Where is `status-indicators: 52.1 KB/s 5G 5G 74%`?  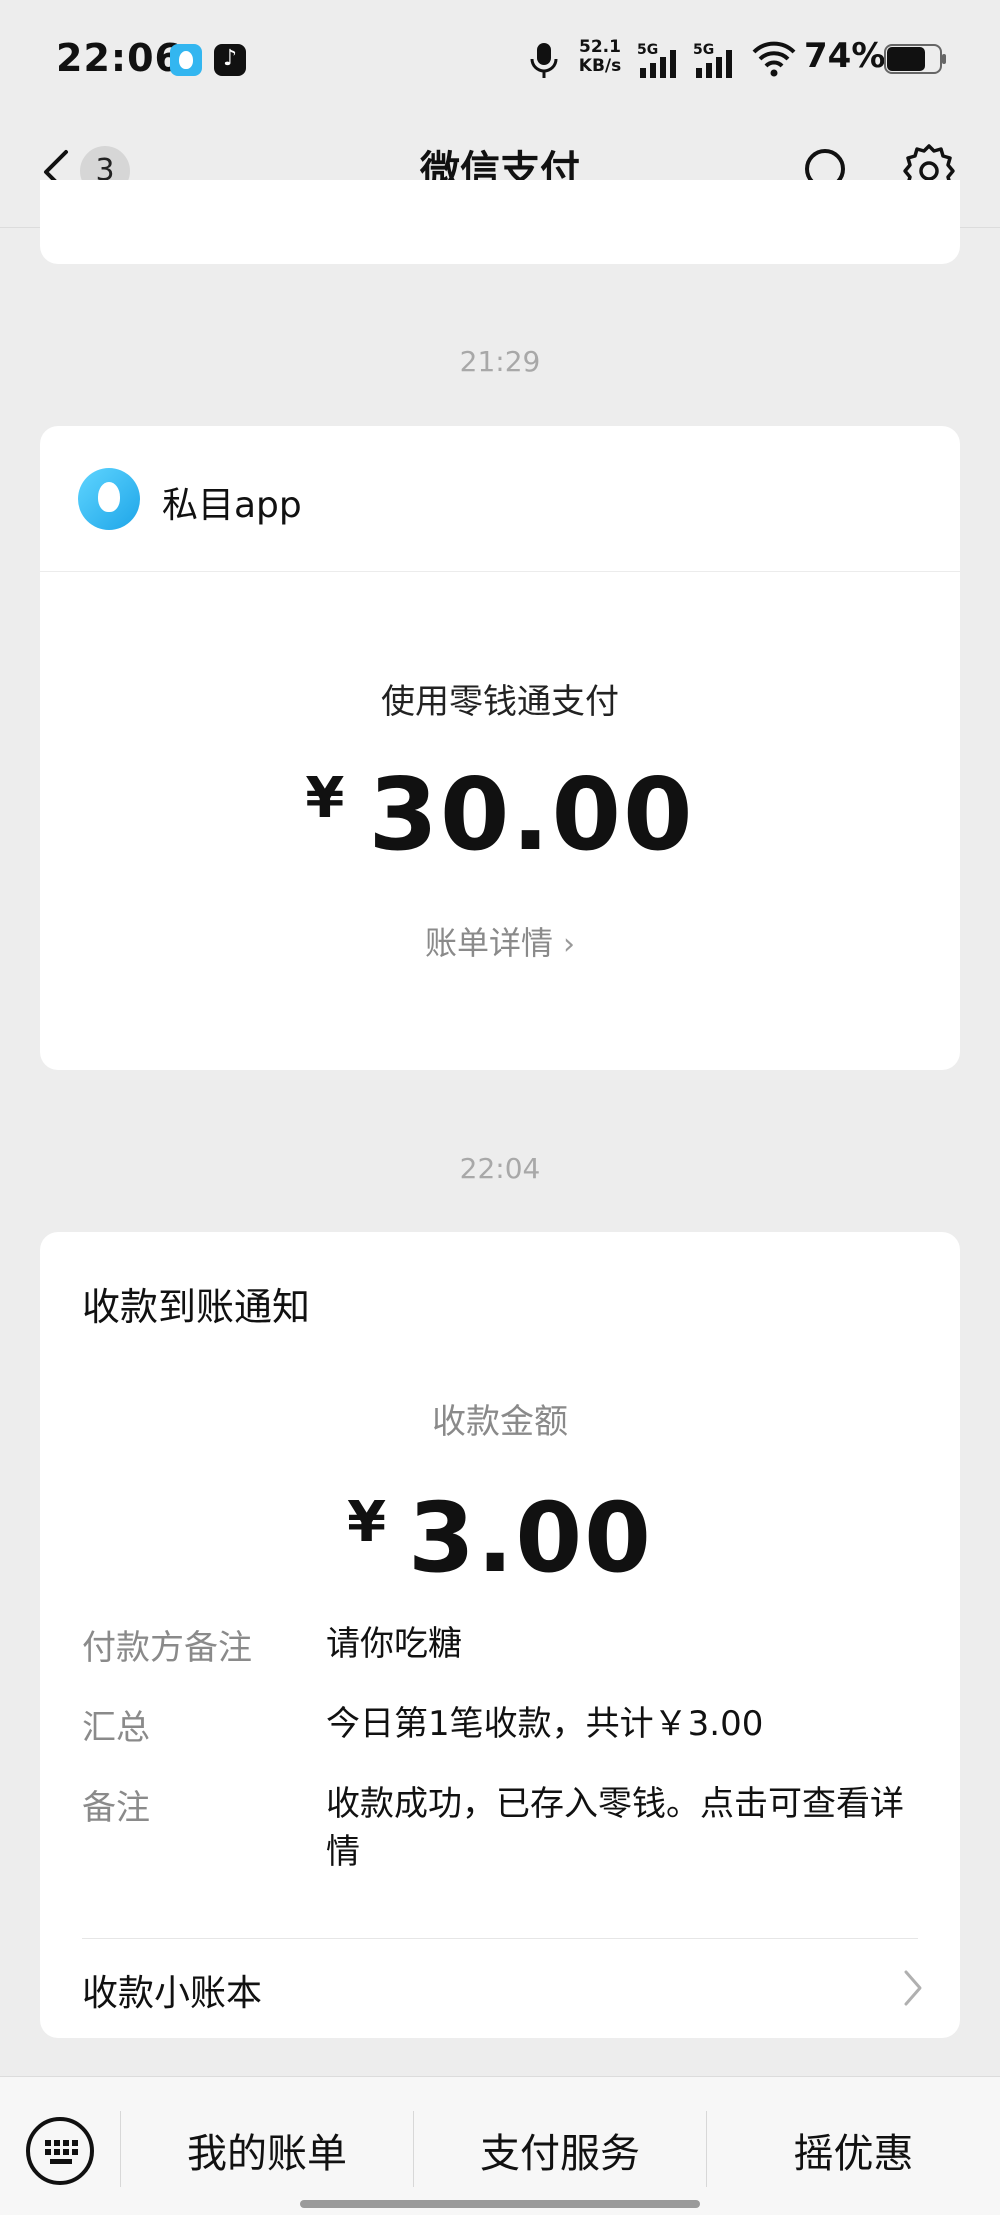 status-indicators: 52.1 KB/s 5G 5G 74% is located at coordinates (735, 60).